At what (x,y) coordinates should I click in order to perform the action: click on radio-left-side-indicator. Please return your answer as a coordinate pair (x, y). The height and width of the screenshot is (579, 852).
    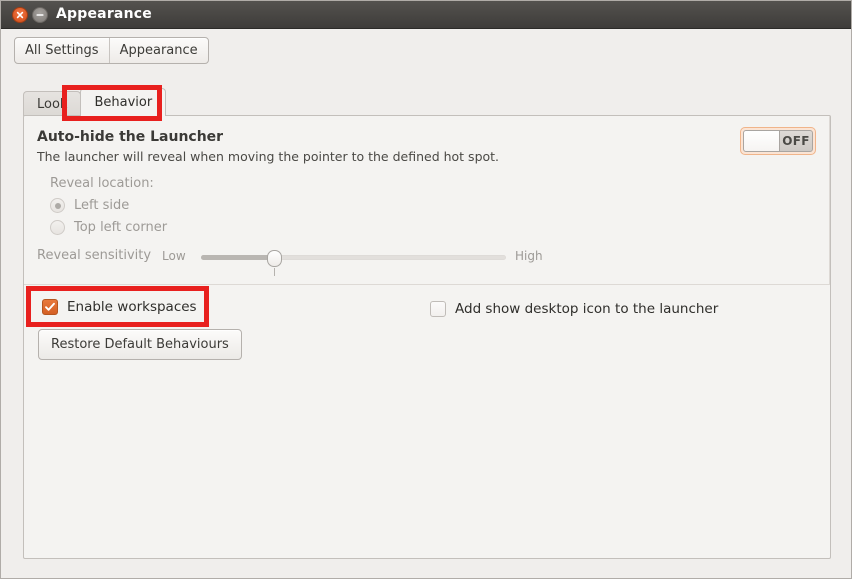
    Looking at the image, I should click on (57, 205).